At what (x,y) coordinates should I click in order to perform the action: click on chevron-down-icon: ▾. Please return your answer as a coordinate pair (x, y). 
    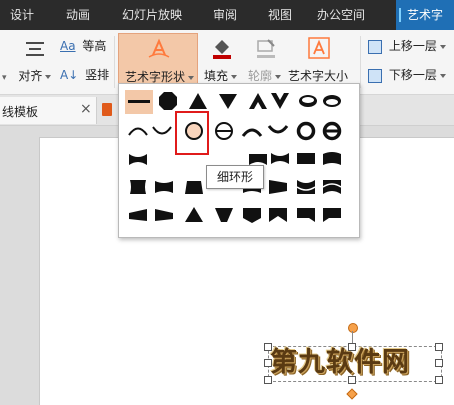
    Looking at the image, I should click on (4, 78).